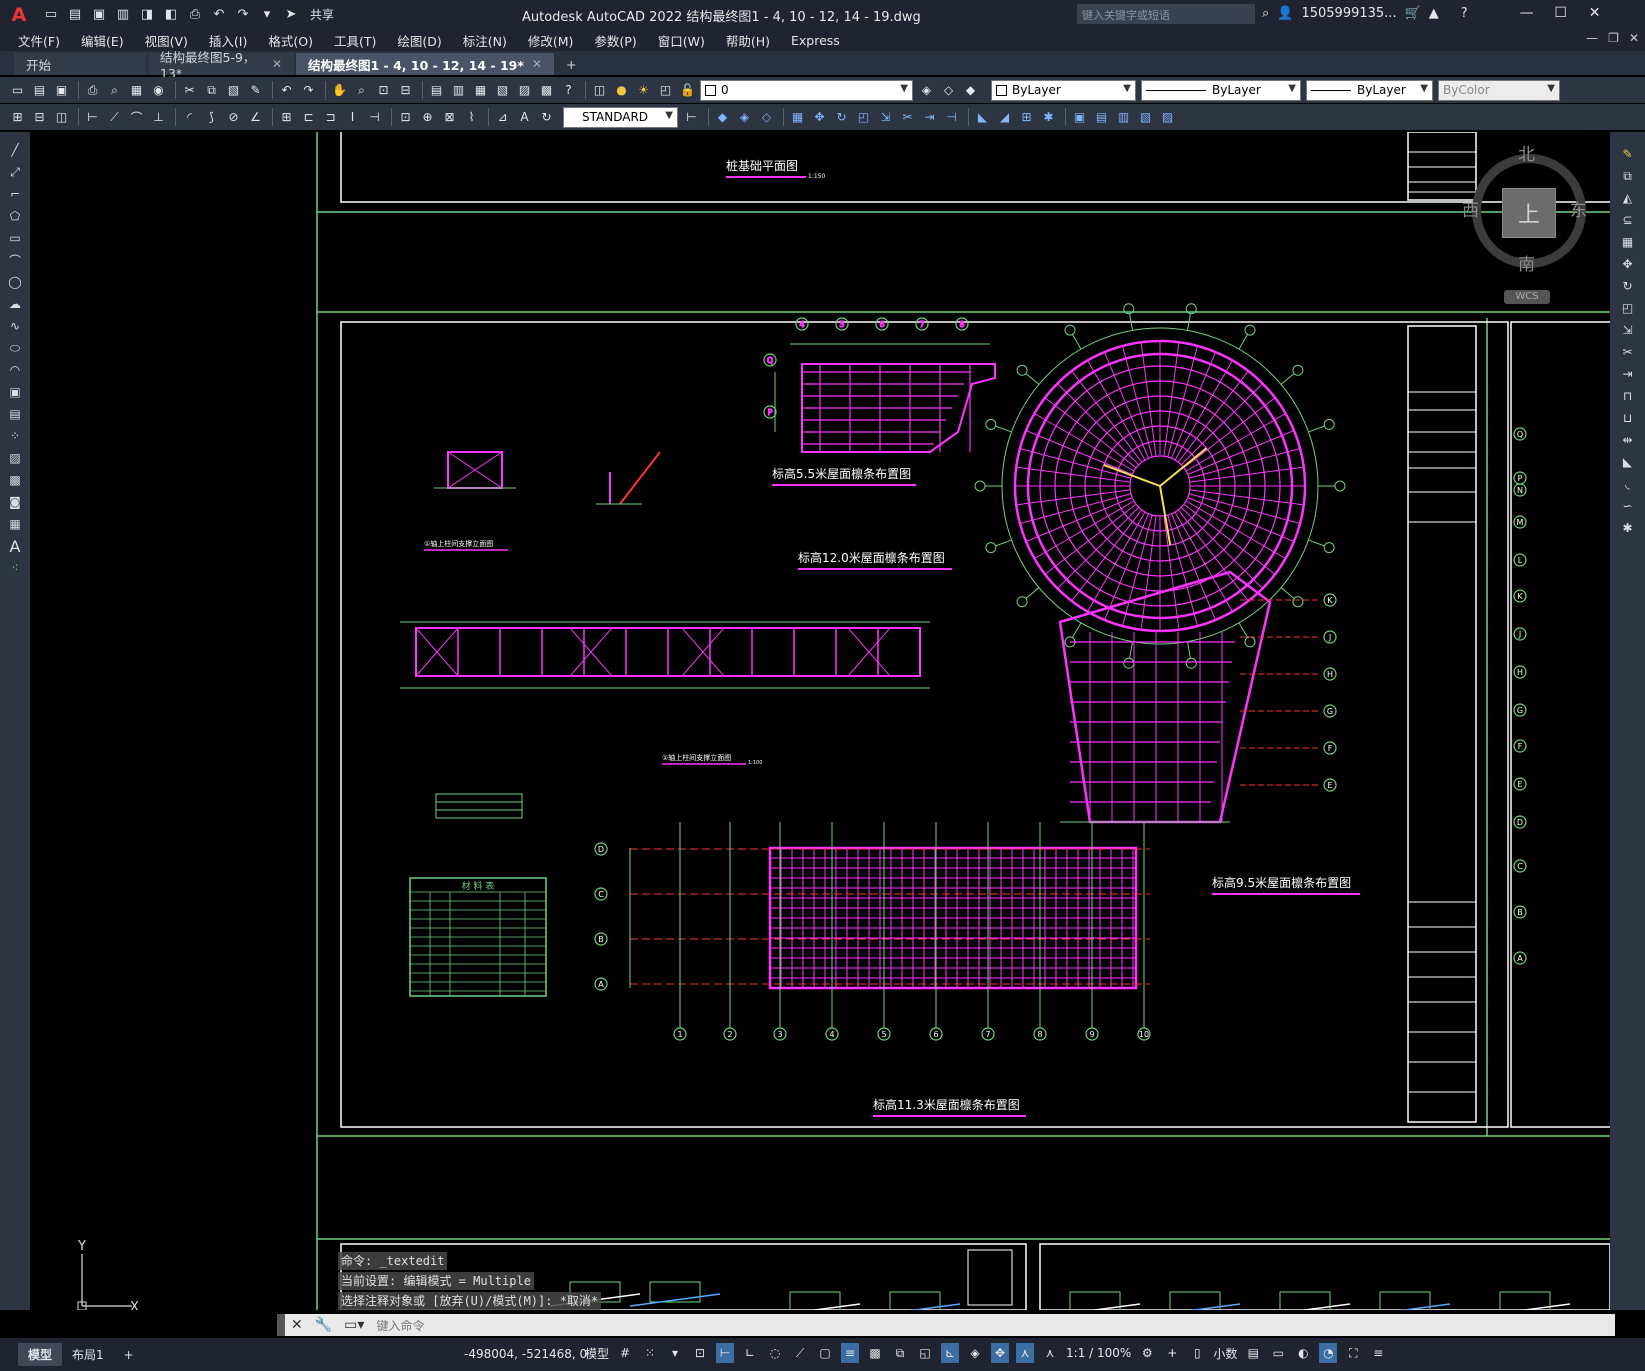 The width and height of the screenshot is (1645, 1371). What do you see at coordinates (970, 90) in the screenshot?
I see `layer-states-icon: ◆` at bounding box center [970, 90].